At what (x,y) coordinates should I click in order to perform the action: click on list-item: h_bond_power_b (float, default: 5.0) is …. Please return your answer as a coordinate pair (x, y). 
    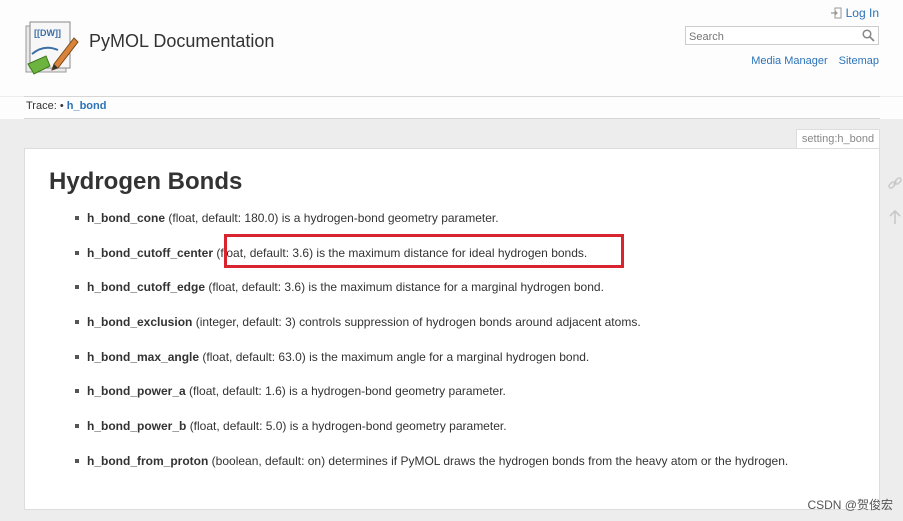
    Looking at the image, I should click on (468, 436).